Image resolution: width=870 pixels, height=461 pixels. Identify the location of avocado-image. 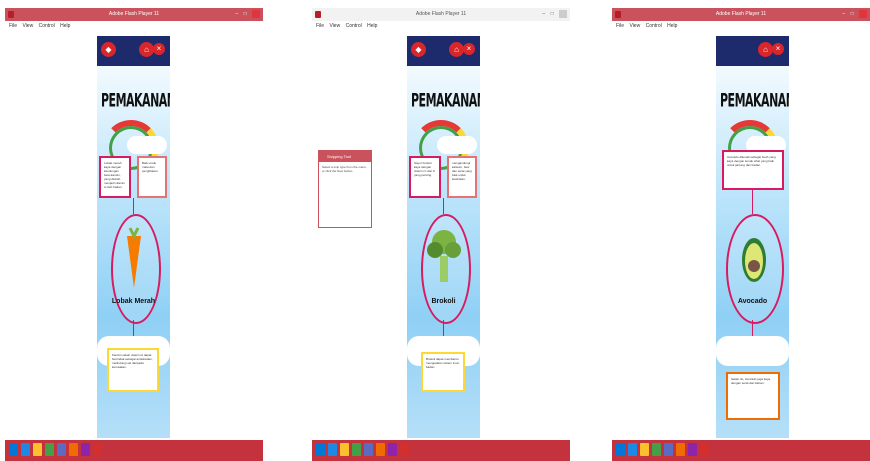
(754, 260).